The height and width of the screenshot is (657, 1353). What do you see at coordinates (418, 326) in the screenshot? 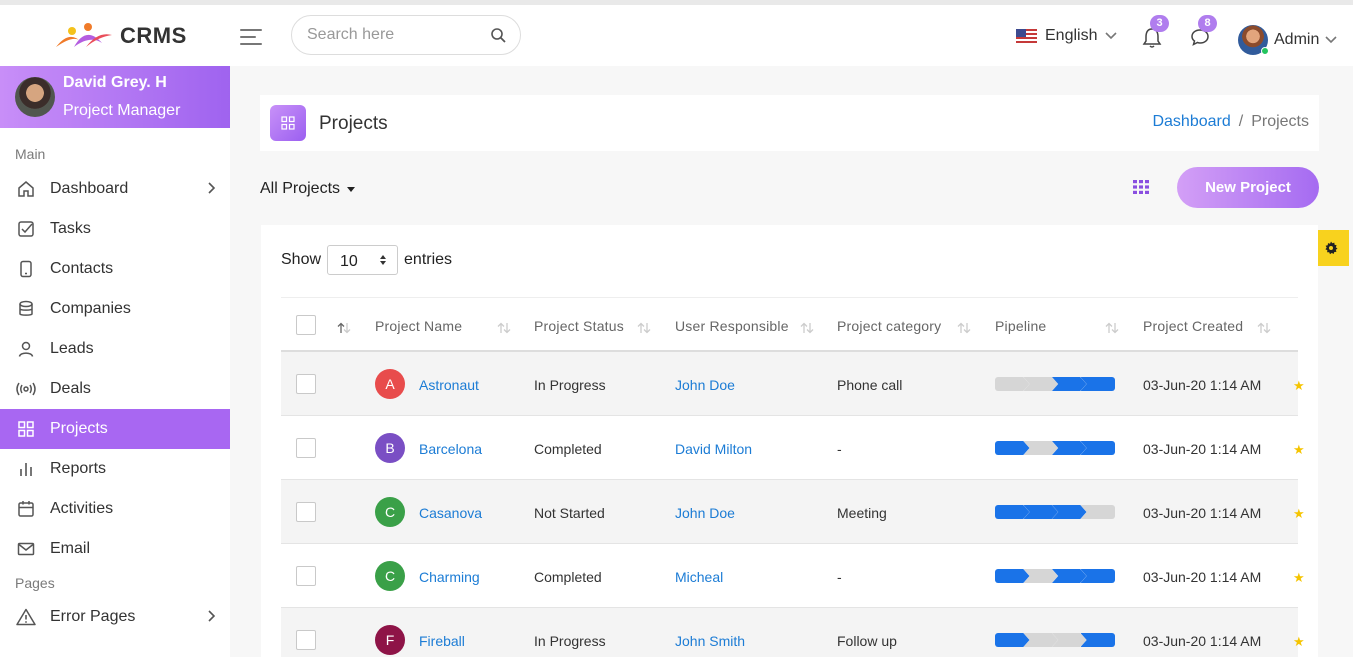
I see `column-header-project-name: Project Name` at bounding box center [418, 326].